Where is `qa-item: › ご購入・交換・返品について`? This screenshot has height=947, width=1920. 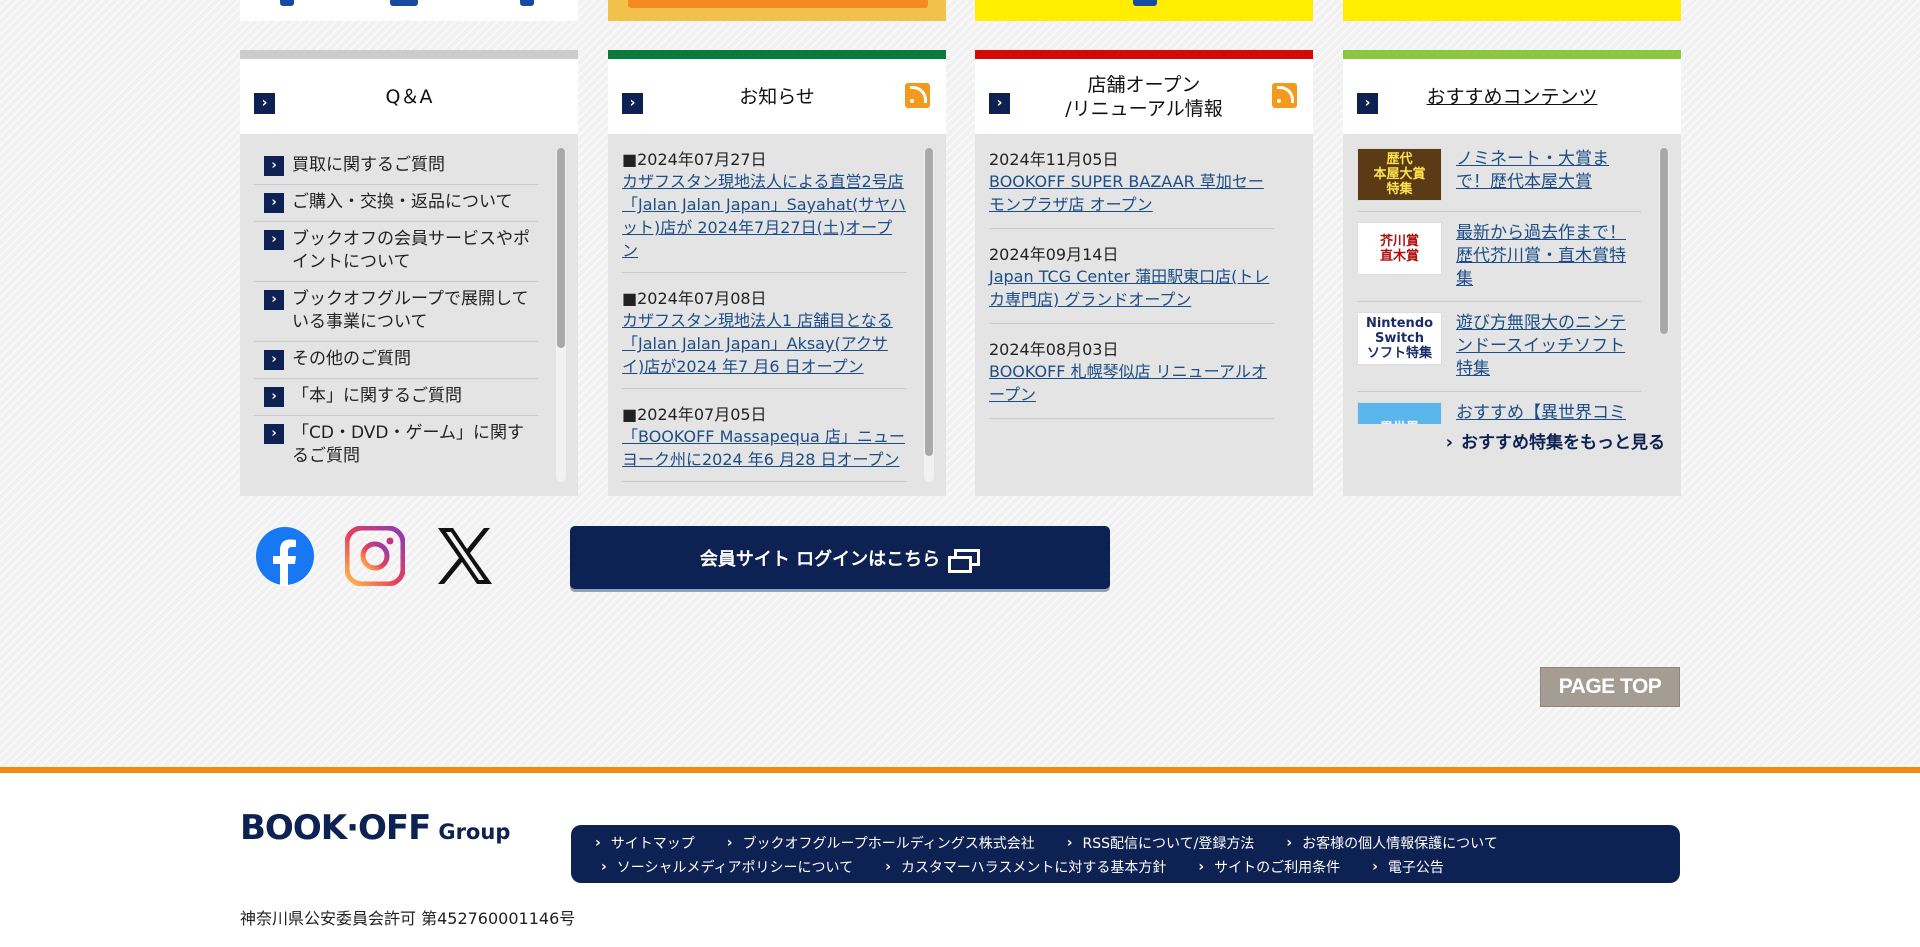
qa-item: › ご購入・交換・返品について is located at coordinates (396, 203).